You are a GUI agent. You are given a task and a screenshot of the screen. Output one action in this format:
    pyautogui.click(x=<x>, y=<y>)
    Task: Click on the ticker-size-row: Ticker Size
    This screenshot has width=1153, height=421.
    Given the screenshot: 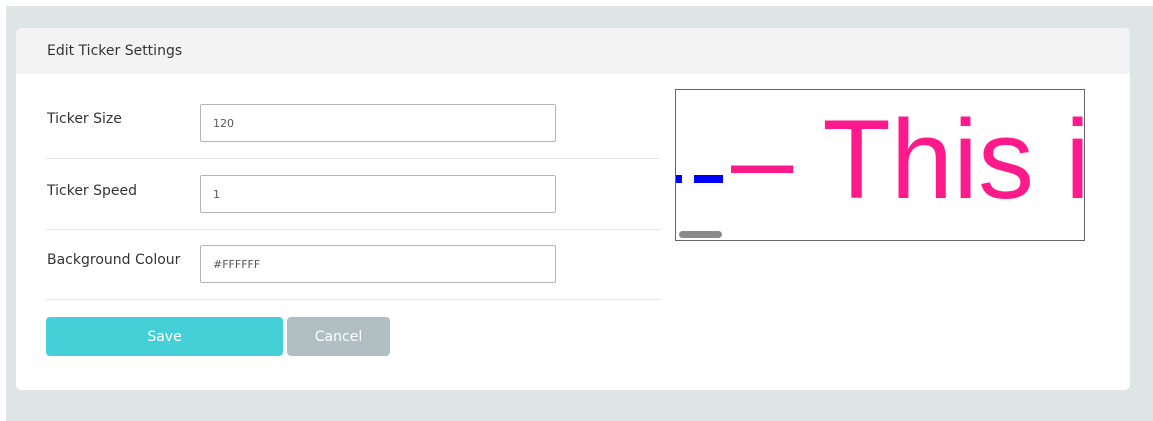 What is the action you would take?
    pyautogui.click(x=353, y=123)
    